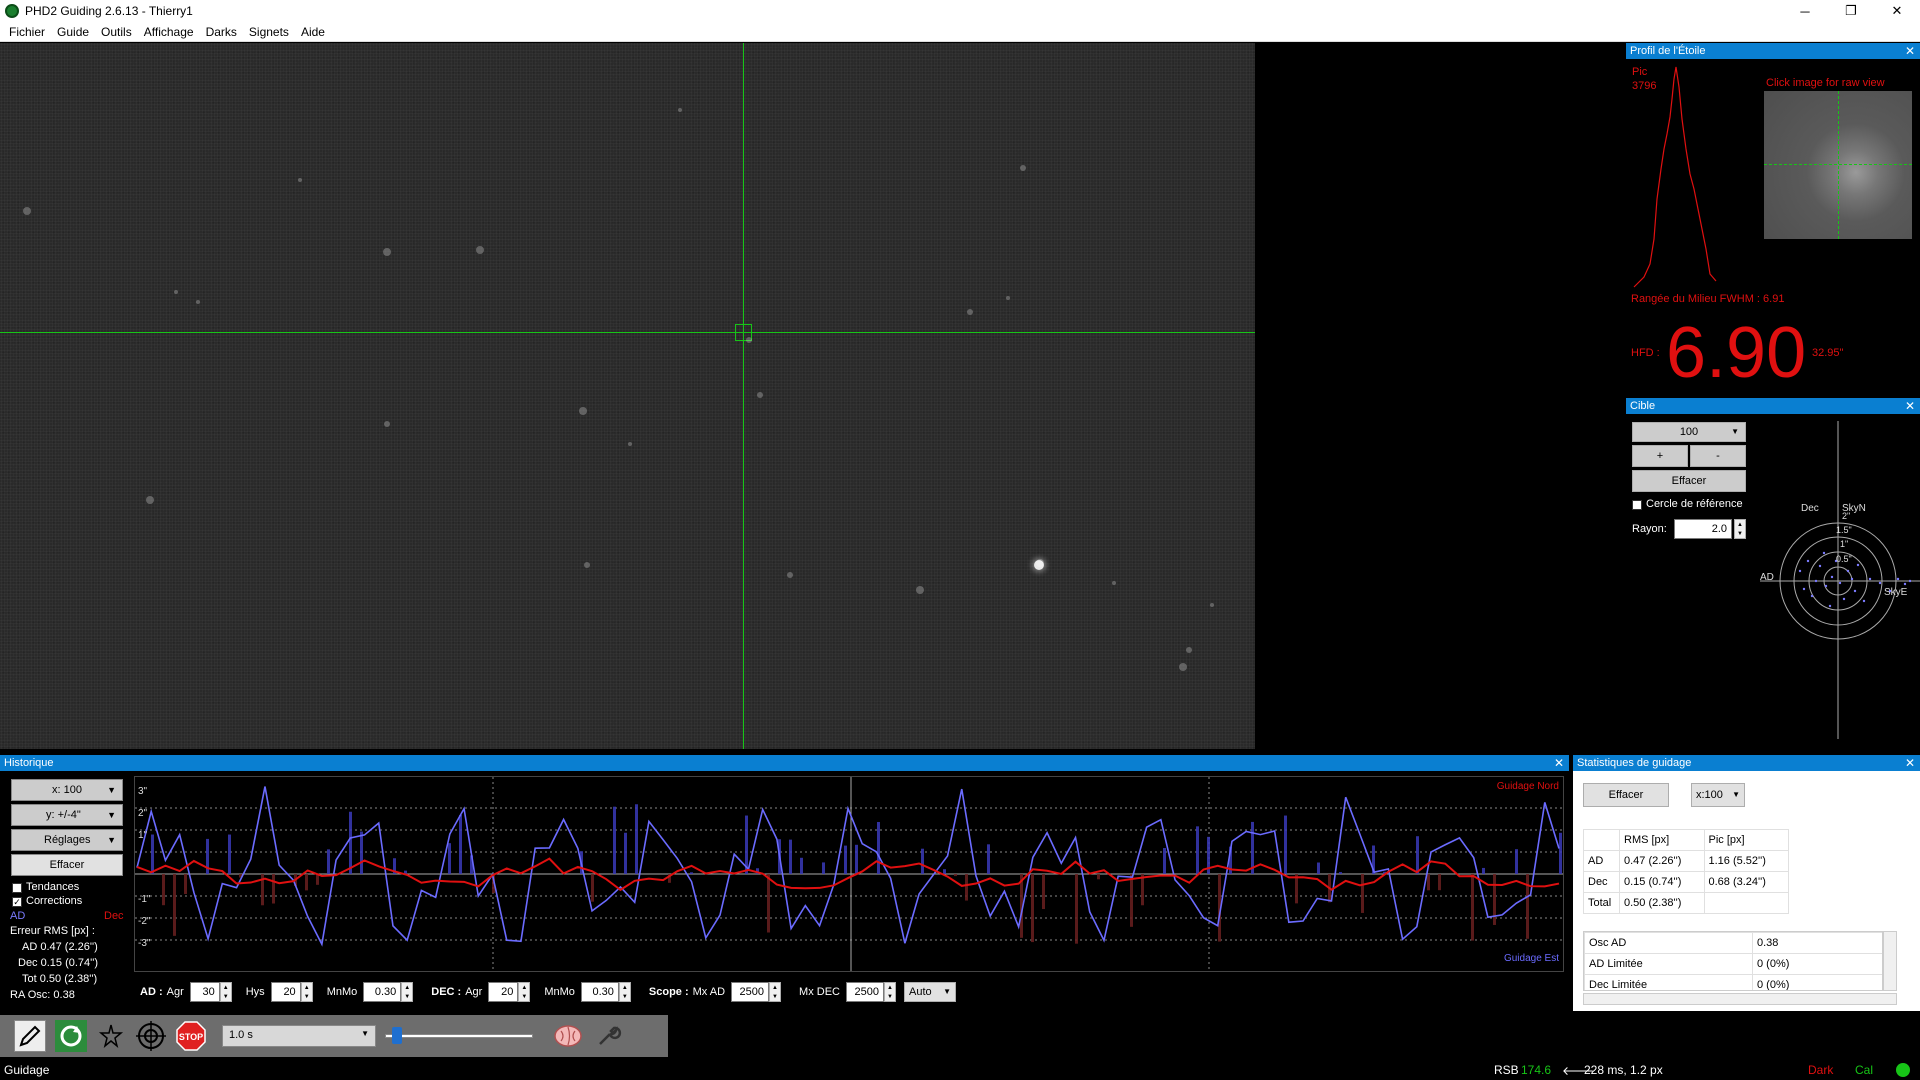 The image size is (1920, 1080). Describe the element at coordinates (17, 888) in the screenshot. I see `trends-checkbox` at that location.